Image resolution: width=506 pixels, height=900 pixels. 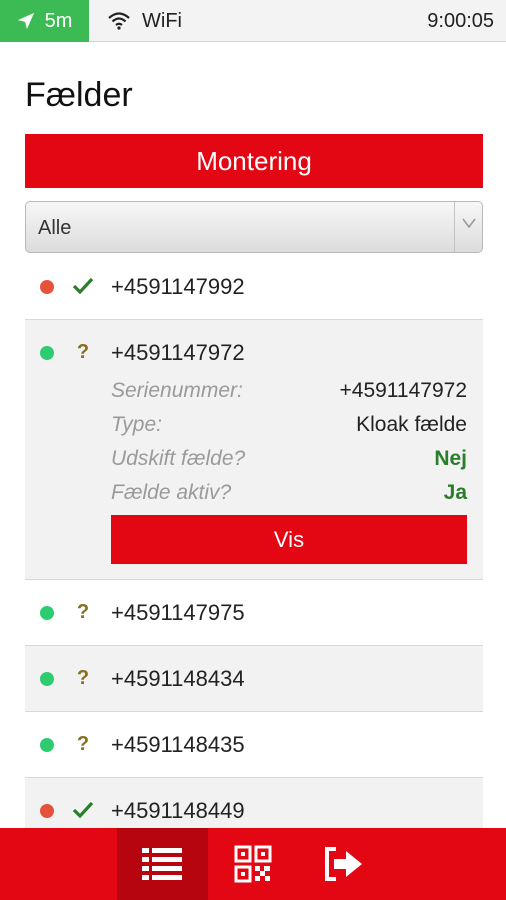 What do you see at coordinates (119, 21) in the screenshot?
I see `wifi-icon` at bounding box center [119, 21].